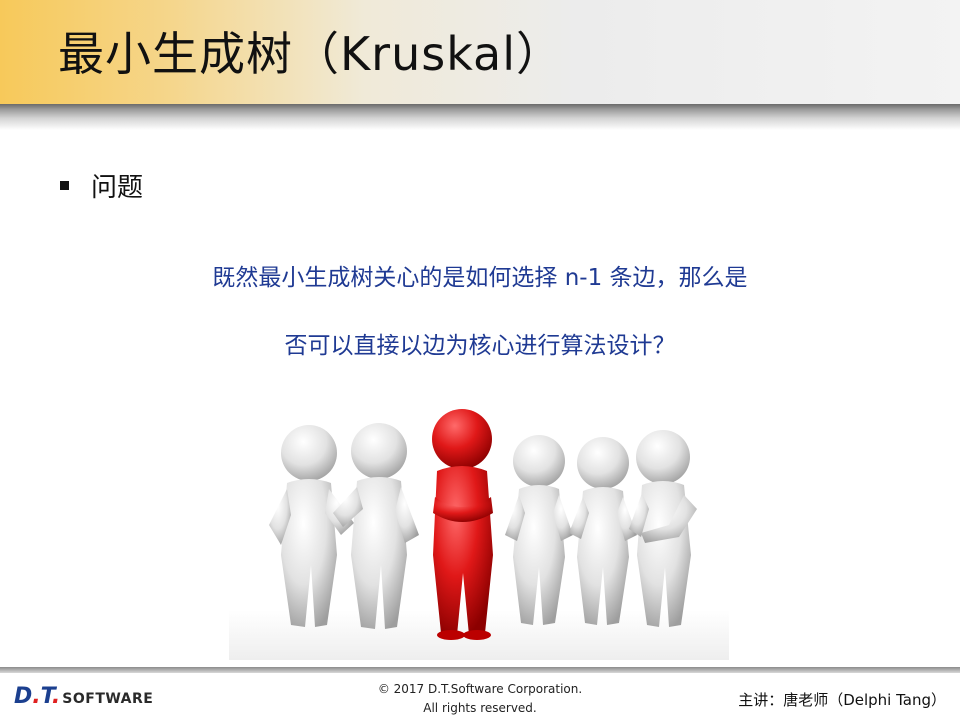  I want to click on bullet-item: 问题, so click(102, 185).